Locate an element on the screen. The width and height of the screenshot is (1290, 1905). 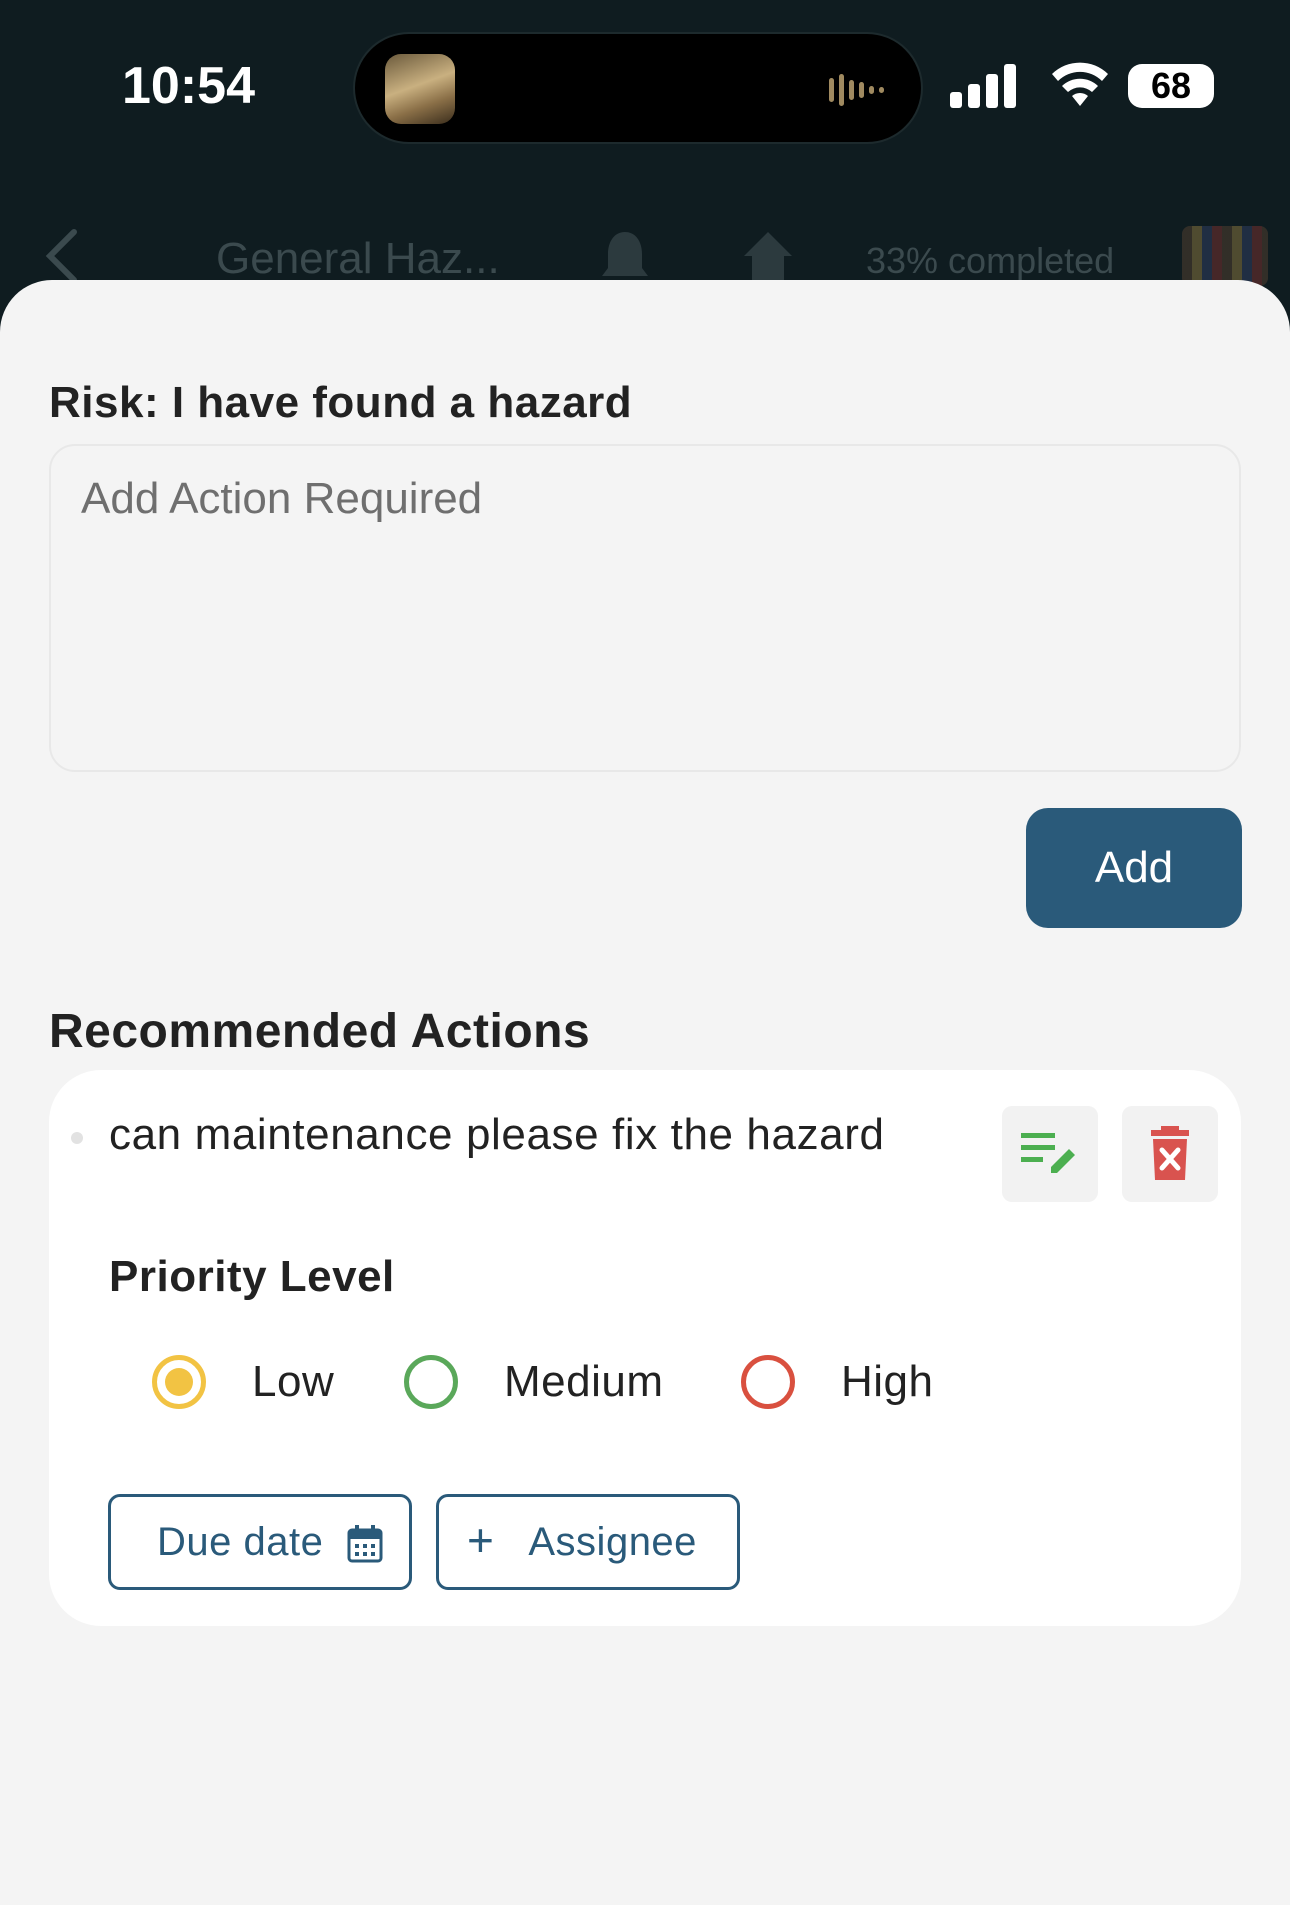
avatar is located at coordinates (1225, 256).